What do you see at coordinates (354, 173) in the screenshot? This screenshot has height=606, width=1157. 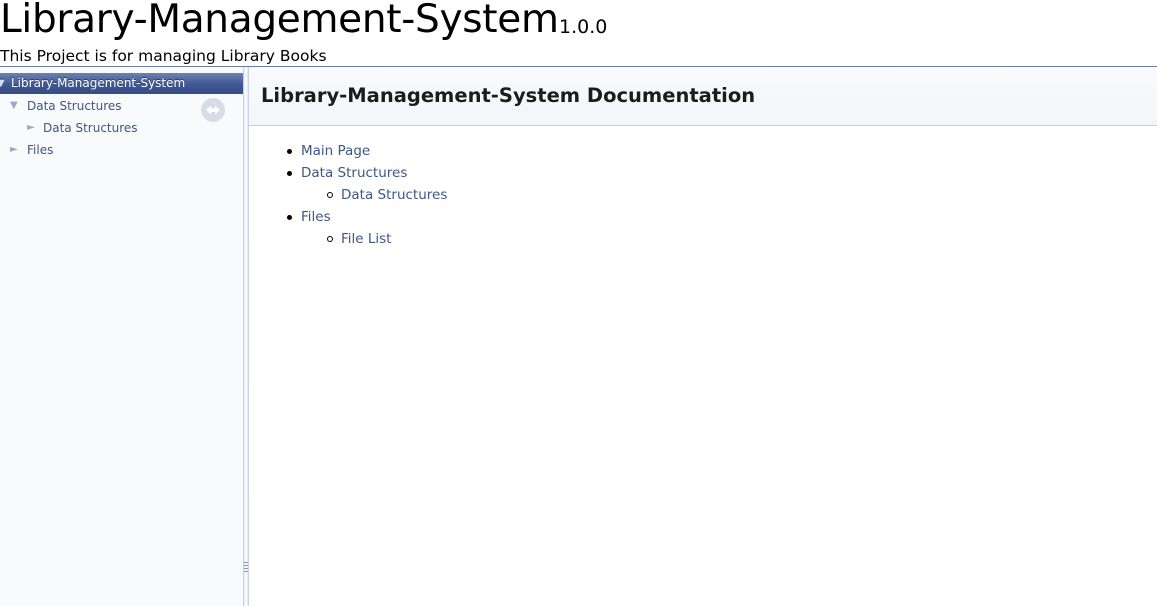 I see `link-data-structures: Data Structures` at bounding box center [354, 173].